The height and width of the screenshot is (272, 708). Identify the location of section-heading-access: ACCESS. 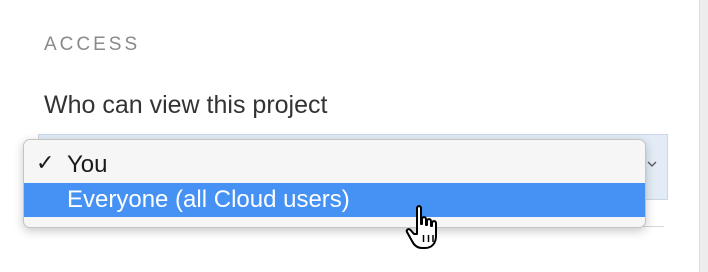
(92, 44).